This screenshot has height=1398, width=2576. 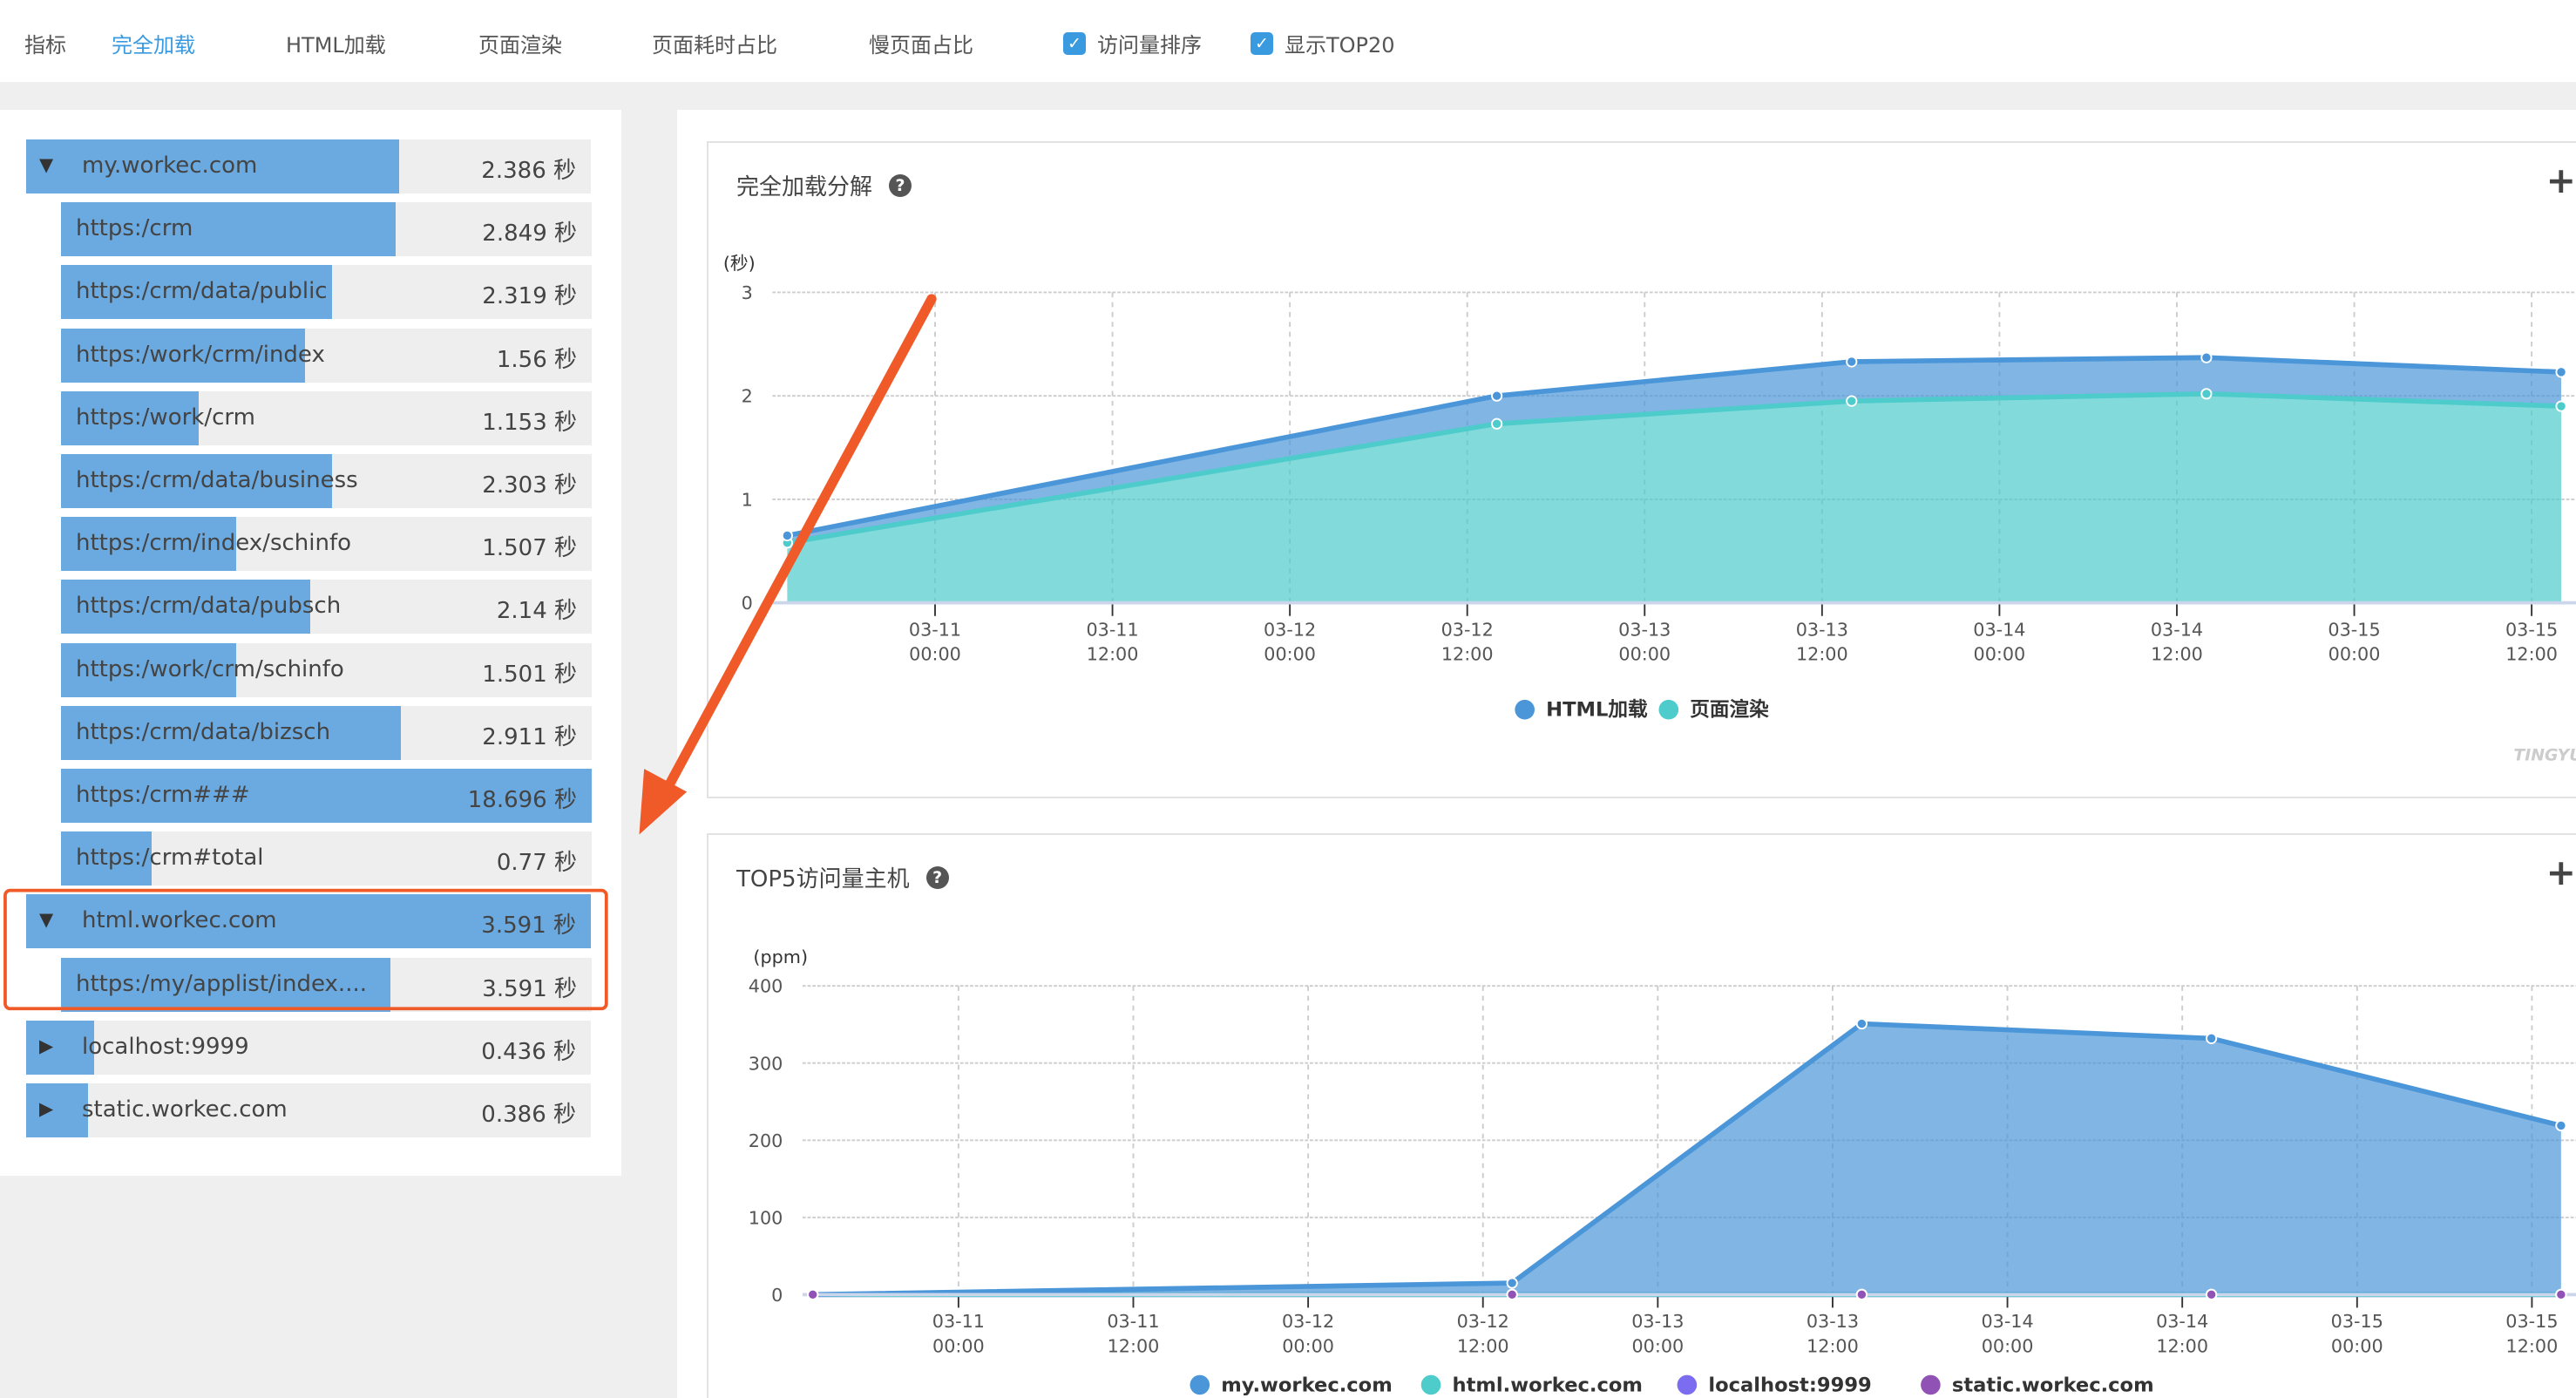 What do you see at coordinates (327, 607) in the screenshot?
I see `tree-url-row: https:/crm/data/pubsch 2.14 秒` at bounding box center [327, 607].